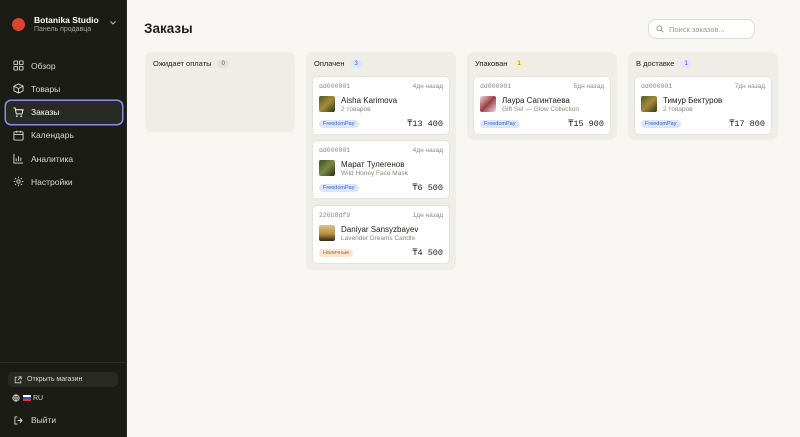  What do you see at coordinates (660, 29) in the screenshot?
I see `search-icon` at bounding box center [660, 29].